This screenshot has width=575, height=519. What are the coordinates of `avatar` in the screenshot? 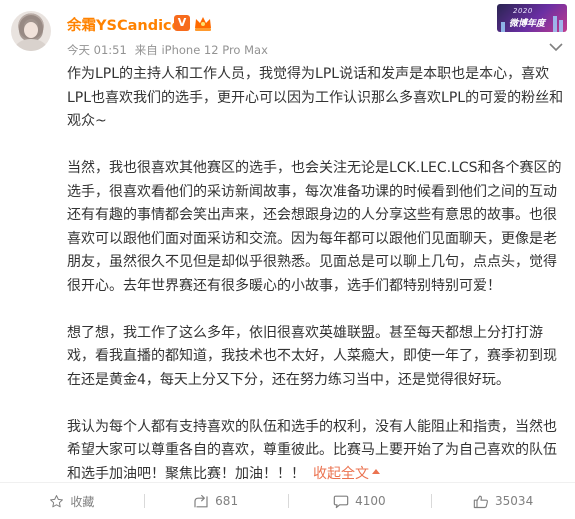 It's located at (31, 31).